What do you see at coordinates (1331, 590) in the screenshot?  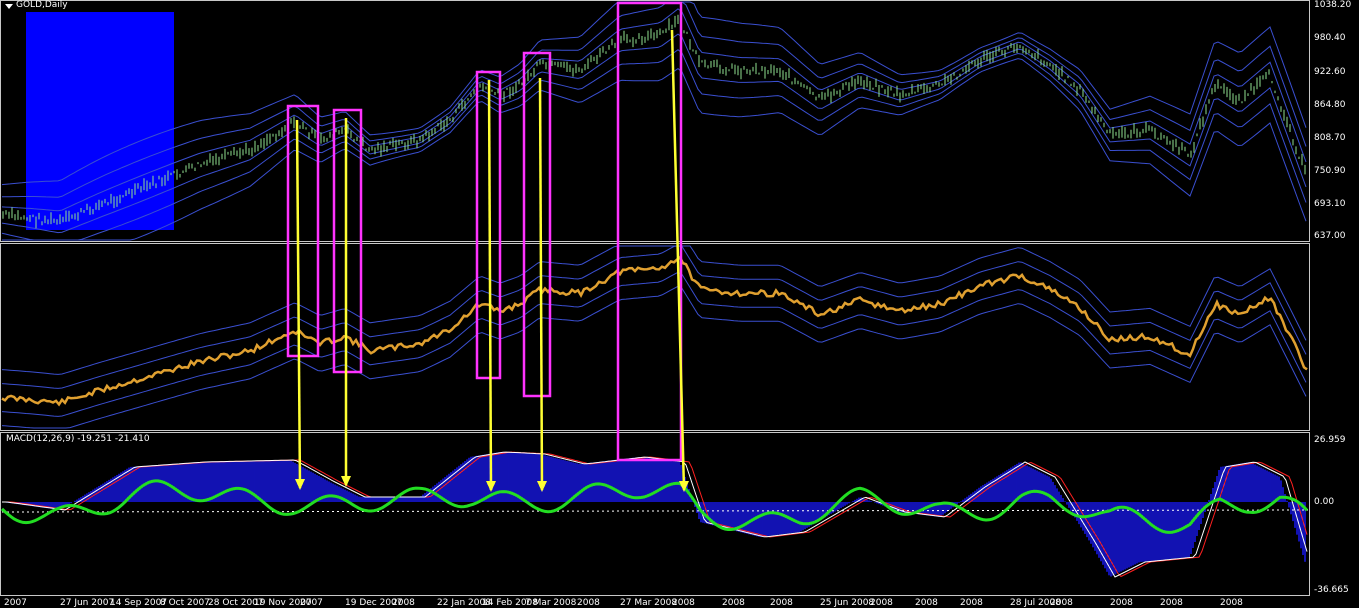 I see `macd-tick: -36.665` at bounding box center [1331, 590].